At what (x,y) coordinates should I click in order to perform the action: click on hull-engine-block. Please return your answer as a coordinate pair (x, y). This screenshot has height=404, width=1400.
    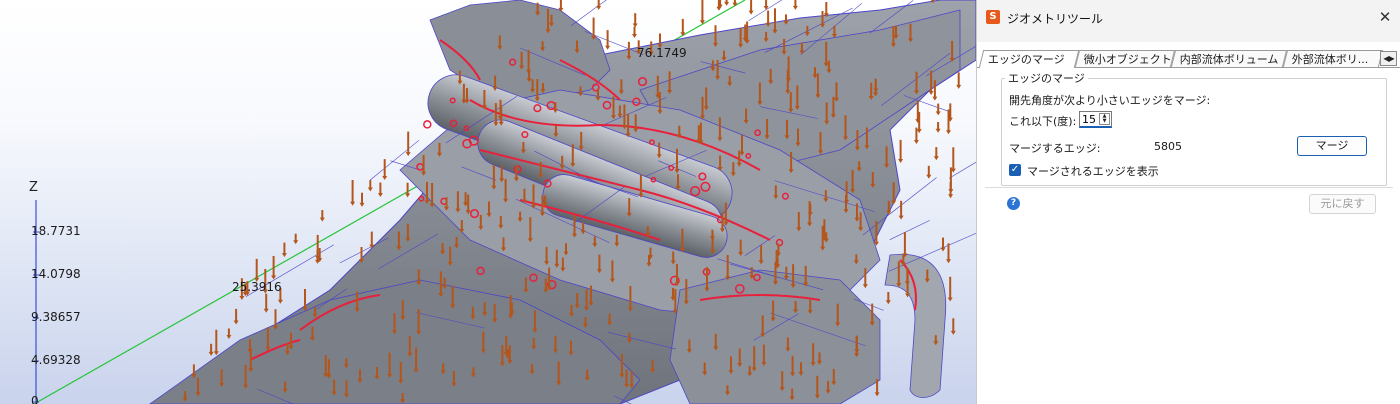
    Looking at the image, I should click on (775, 336).